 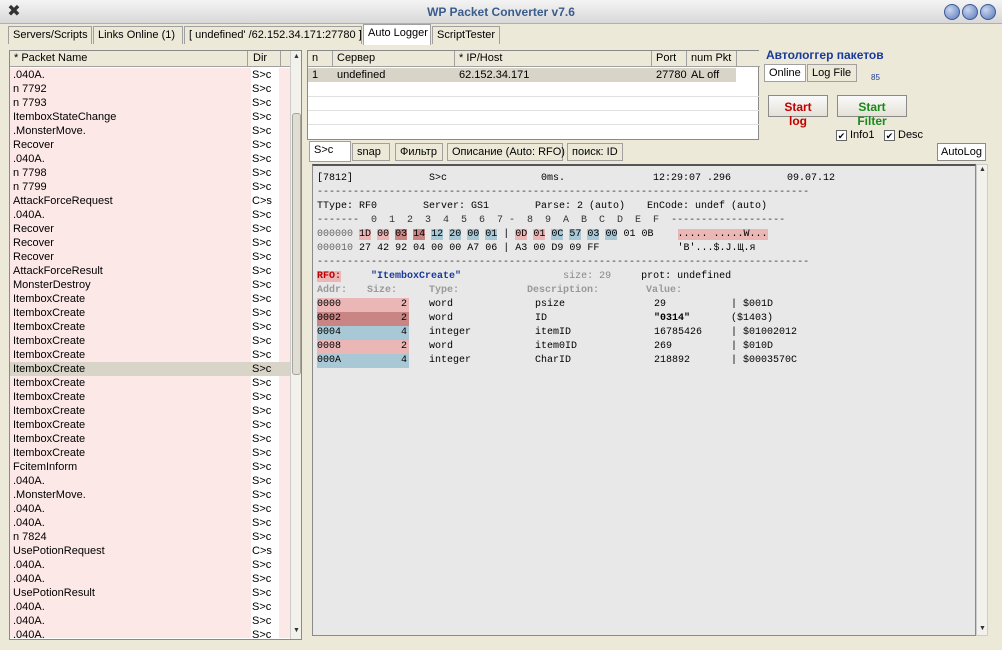 What do you see at coordinates (151, 89) in the screenshot?
I see `packet-row: n 7792 S>c` at bounding box center [151, 89].